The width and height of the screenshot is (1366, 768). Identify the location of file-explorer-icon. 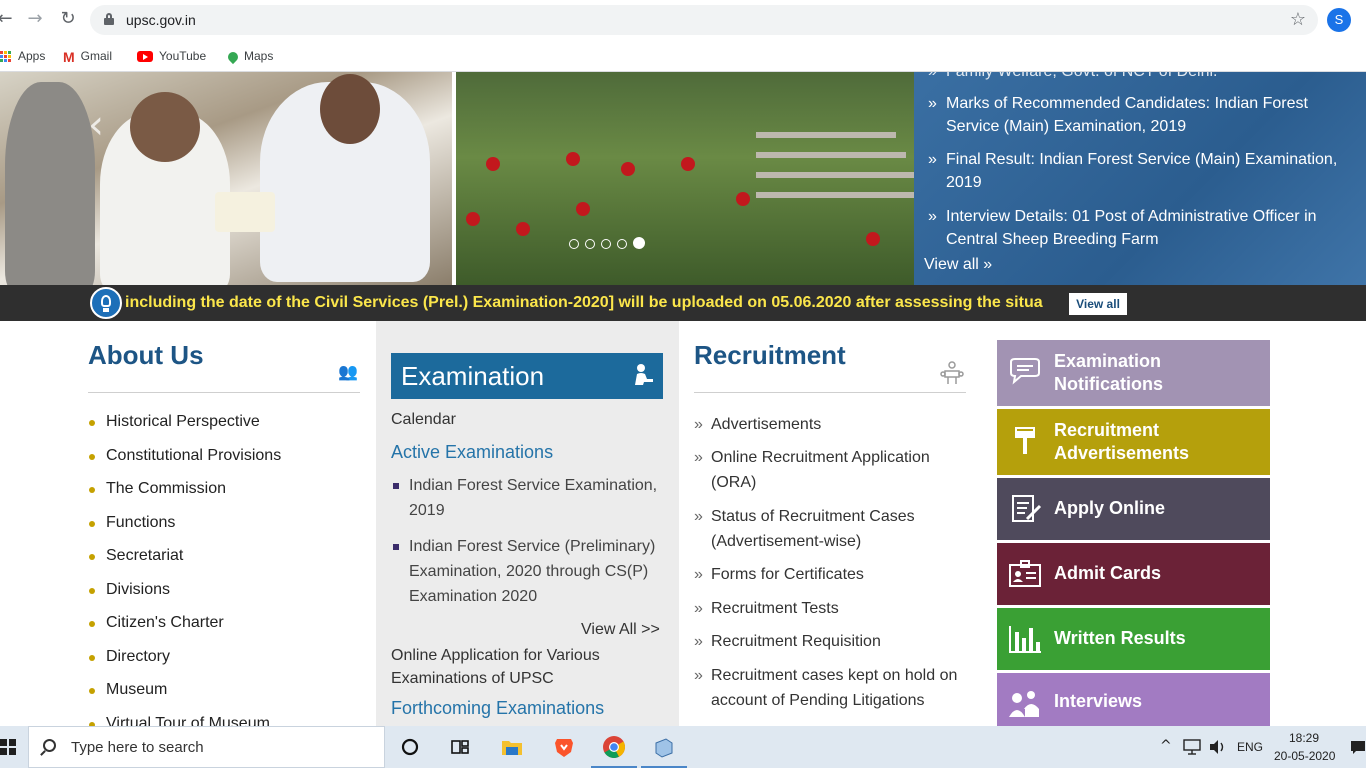
(512, 747).